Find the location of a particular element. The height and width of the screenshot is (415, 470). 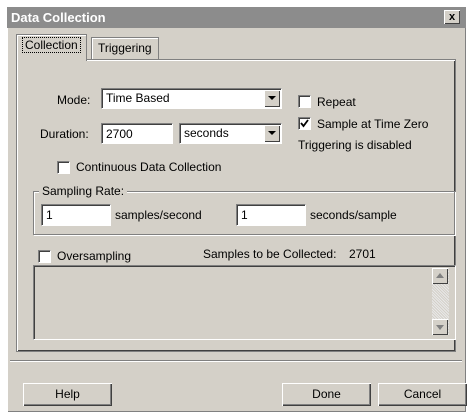

mode-dropdown-button is located at coordinates (272, 98).